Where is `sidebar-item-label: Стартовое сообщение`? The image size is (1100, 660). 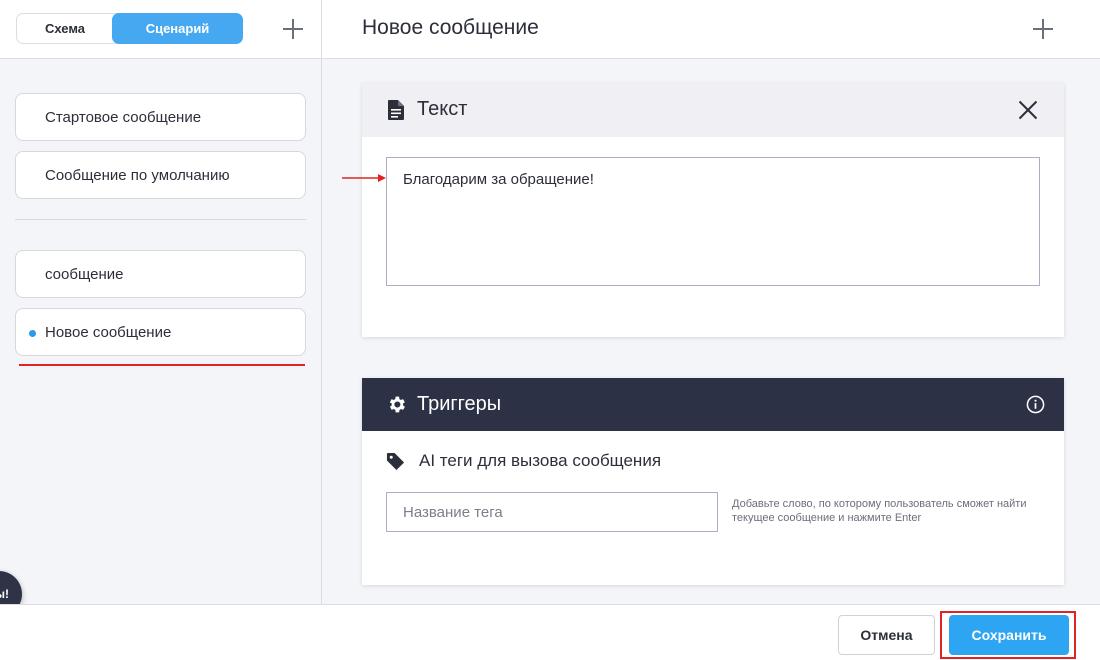 sidebar-item-label: Стартовое сообщение is located at coordinates (123, 117).